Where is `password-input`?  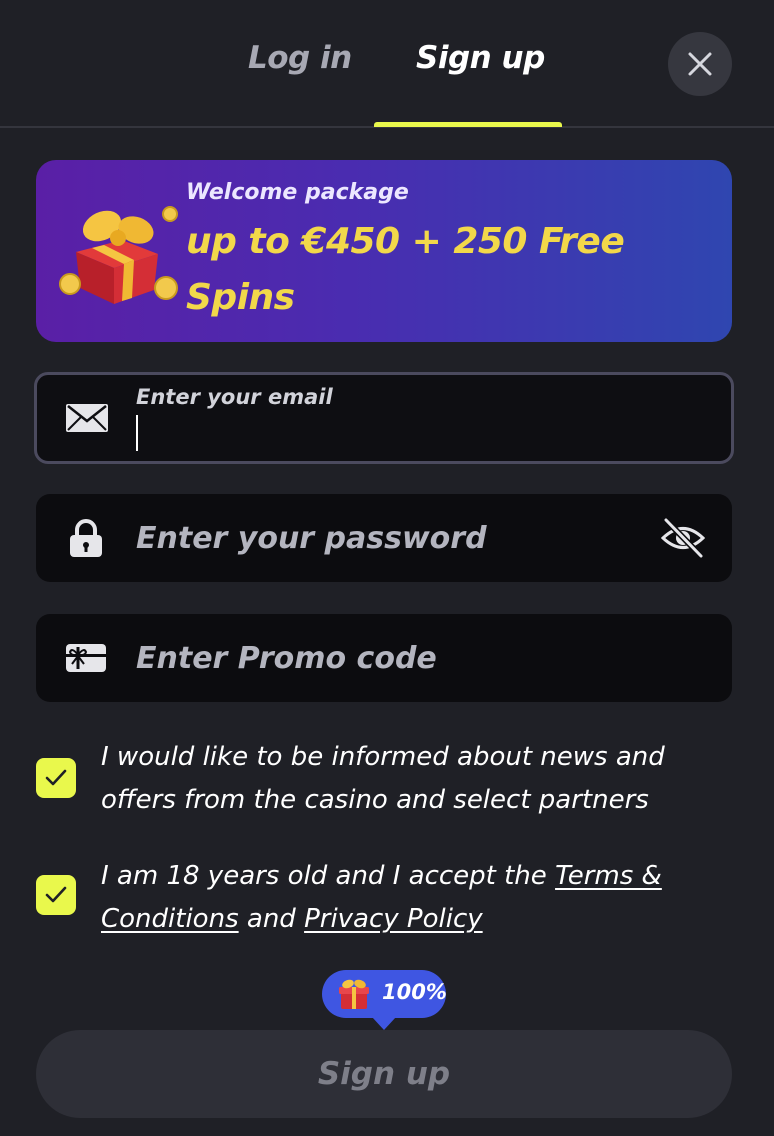 password-input is located at coordinates (386, 538).